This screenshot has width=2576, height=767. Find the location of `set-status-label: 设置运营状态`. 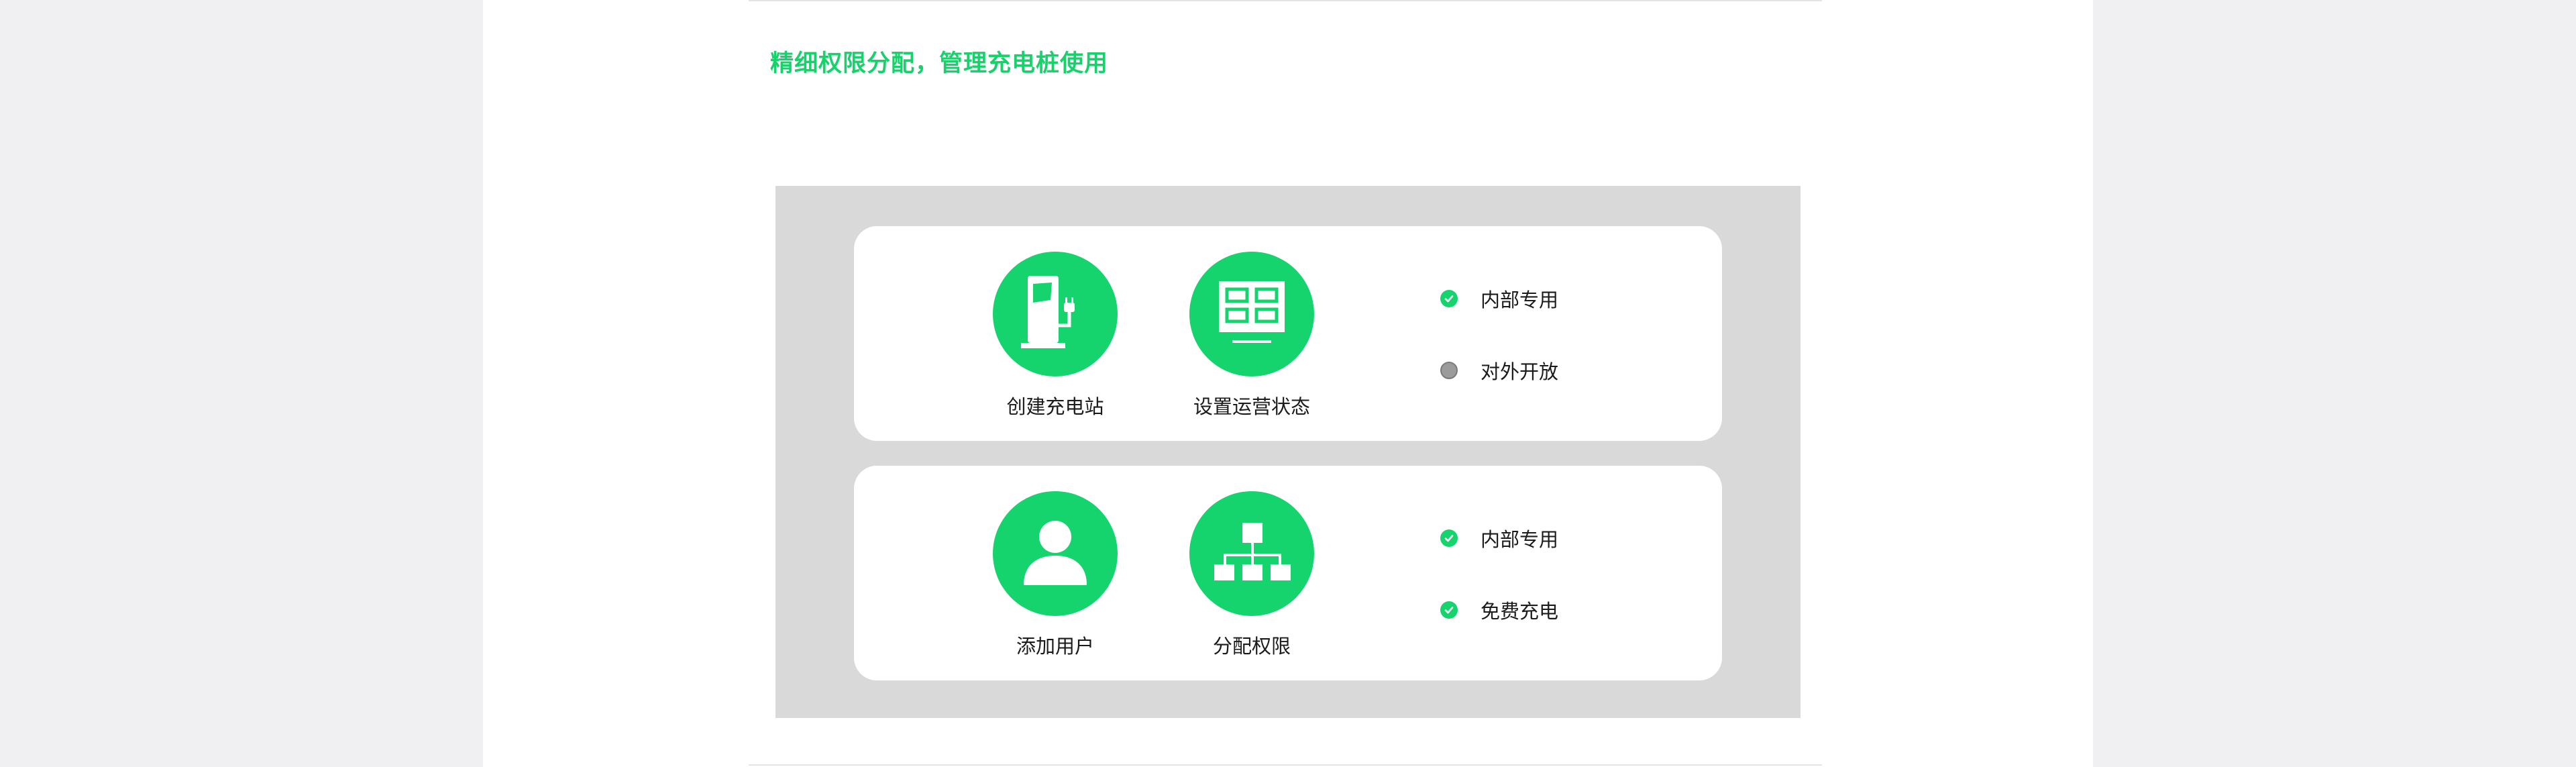

set-status-label: 设置运营状态 is located at coordinates (1251, 406).